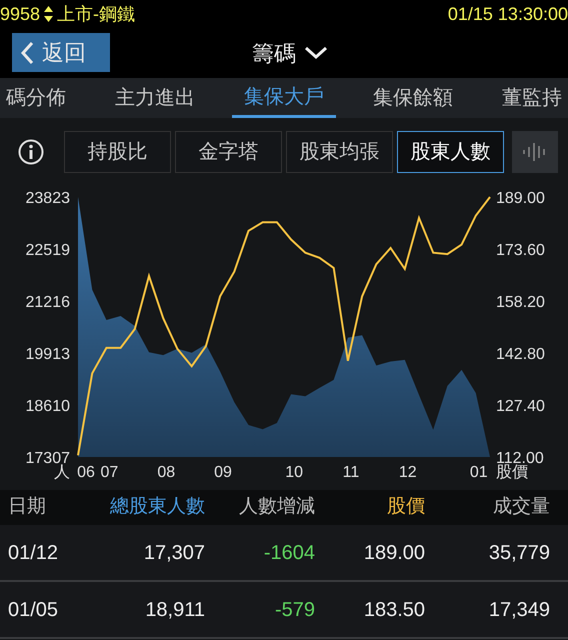 The width and height of the screenshot is (568, 640). What do you see at coordinates (48, 303) in the screenshot?
I see `axis-label: 21216` at bounding box center [48, 303].